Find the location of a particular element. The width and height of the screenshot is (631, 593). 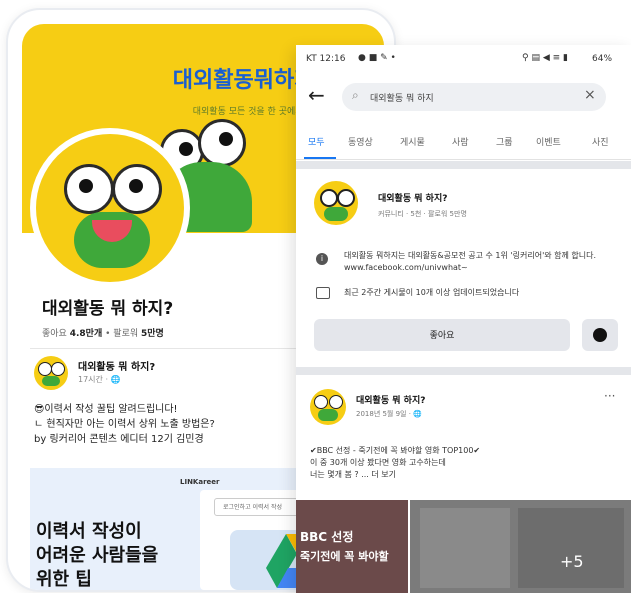

headline-line: 위한 팁 is located at coordinates (64, 579).